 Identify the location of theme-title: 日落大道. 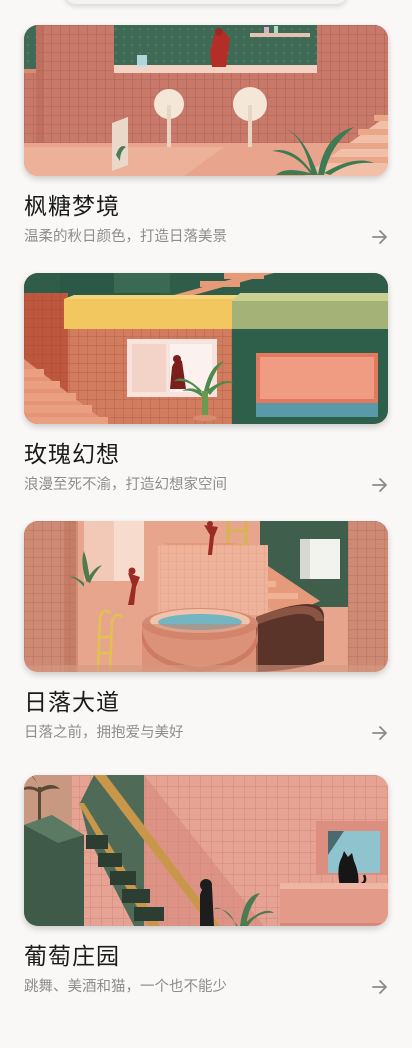
(72, 703).